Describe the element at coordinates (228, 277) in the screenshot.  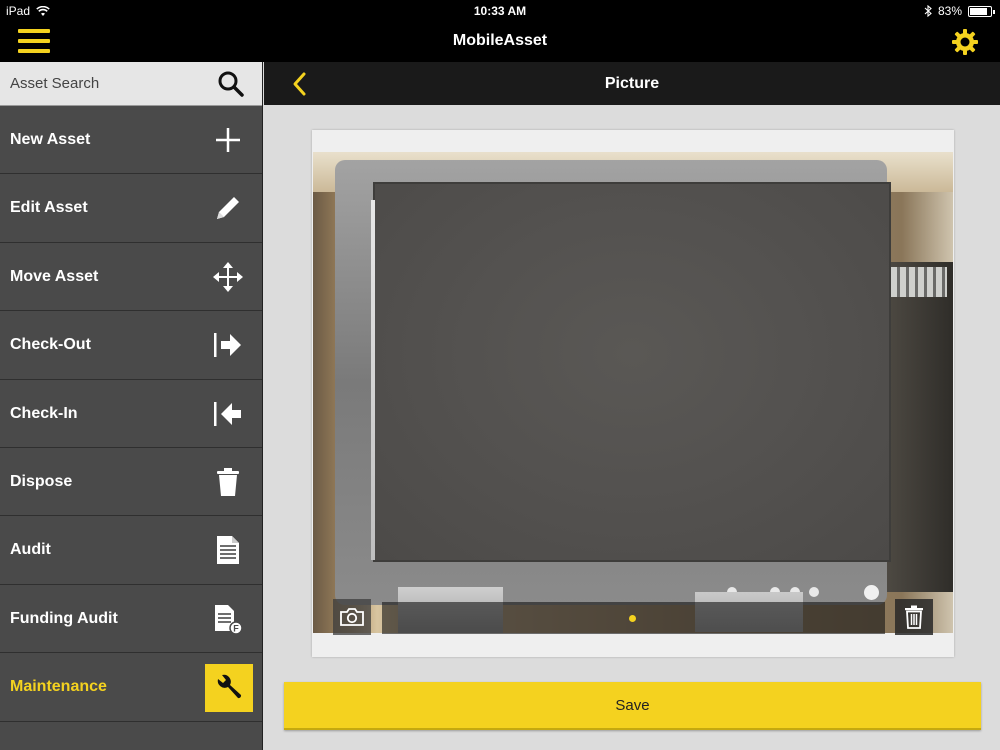
I see `move-arrows-icon` at that location.